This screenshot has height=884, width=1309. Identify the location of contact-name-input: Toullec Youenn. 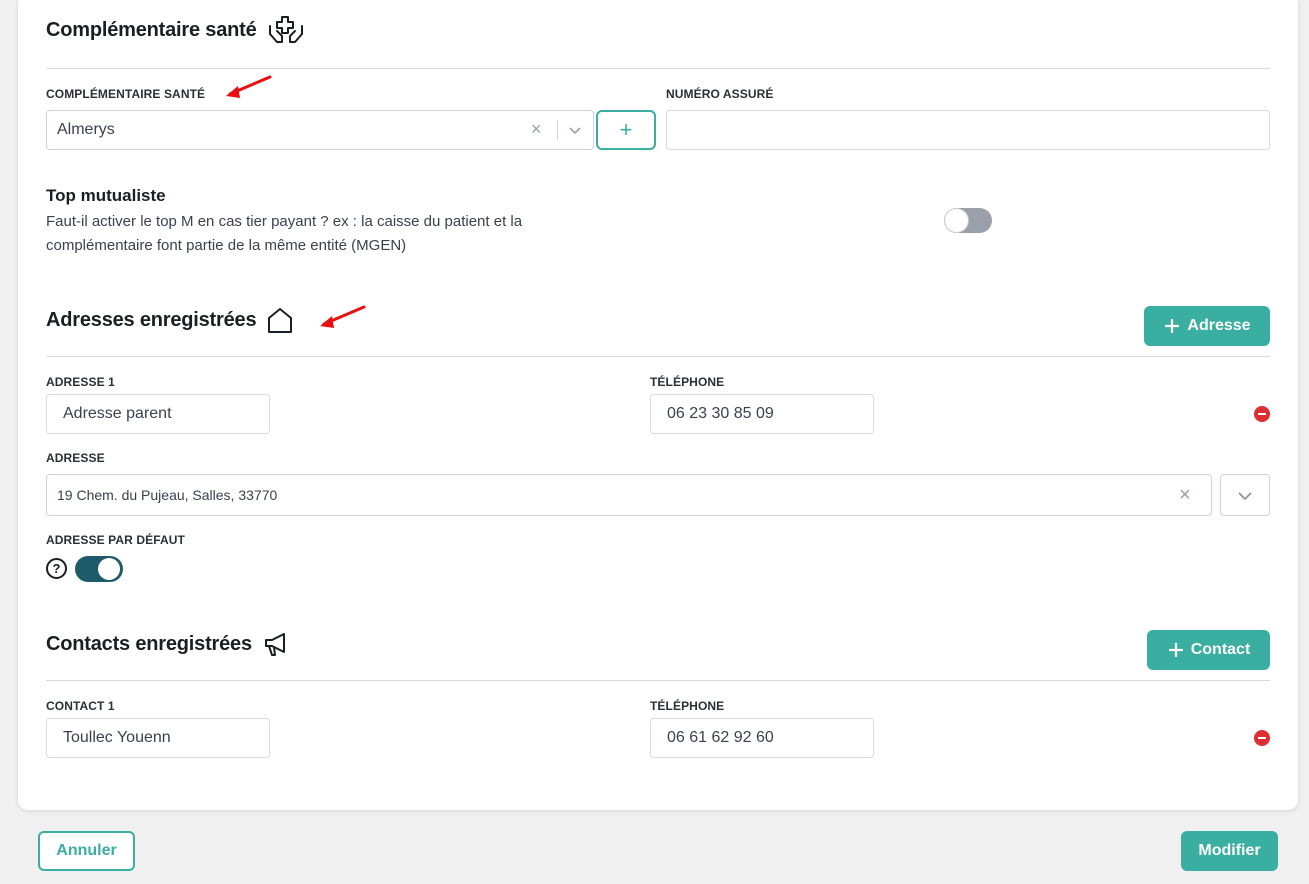
(158, 738).